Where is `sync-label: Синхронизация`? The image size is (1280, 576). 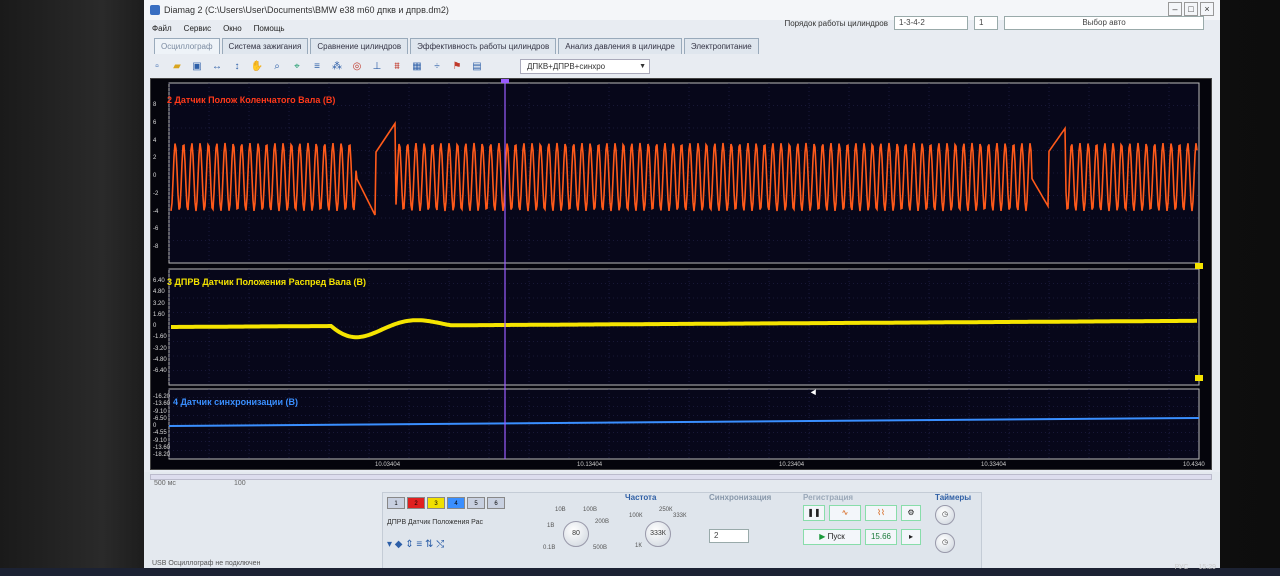 sync-label: Синхронизация is located at coordinates (740, 497).